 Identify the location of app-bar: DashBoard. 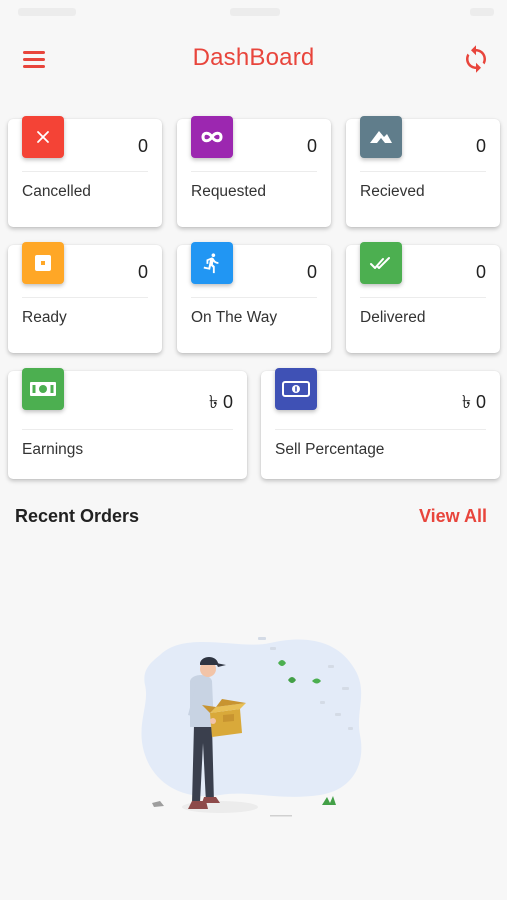
(253, 61).